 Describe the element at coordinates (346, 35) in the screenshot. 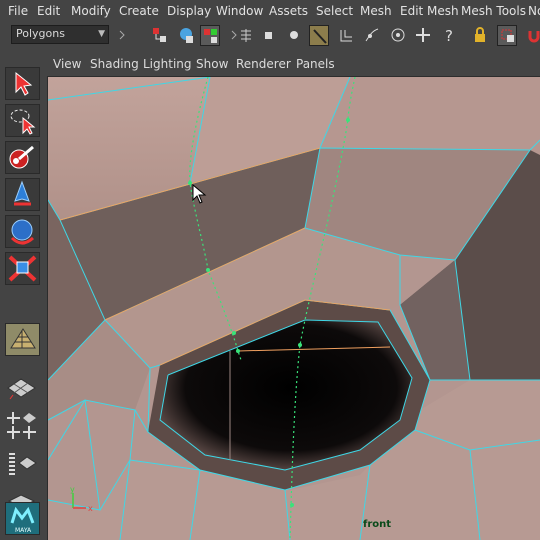

I see `snap-point-icon` at that location.